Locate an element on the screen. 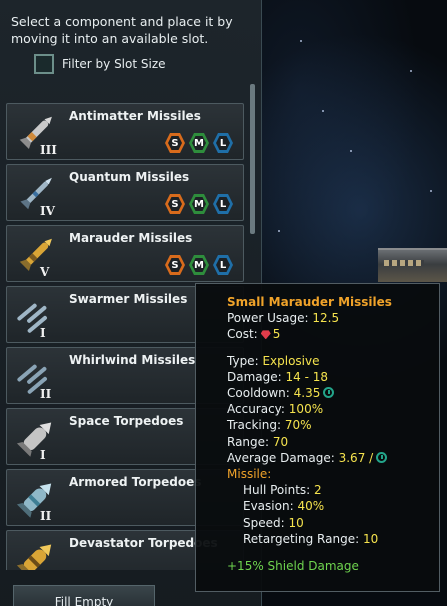  component-item-antimatter-missiles: III Antimatter Missiles S M L is located at coordinates (125, 131).